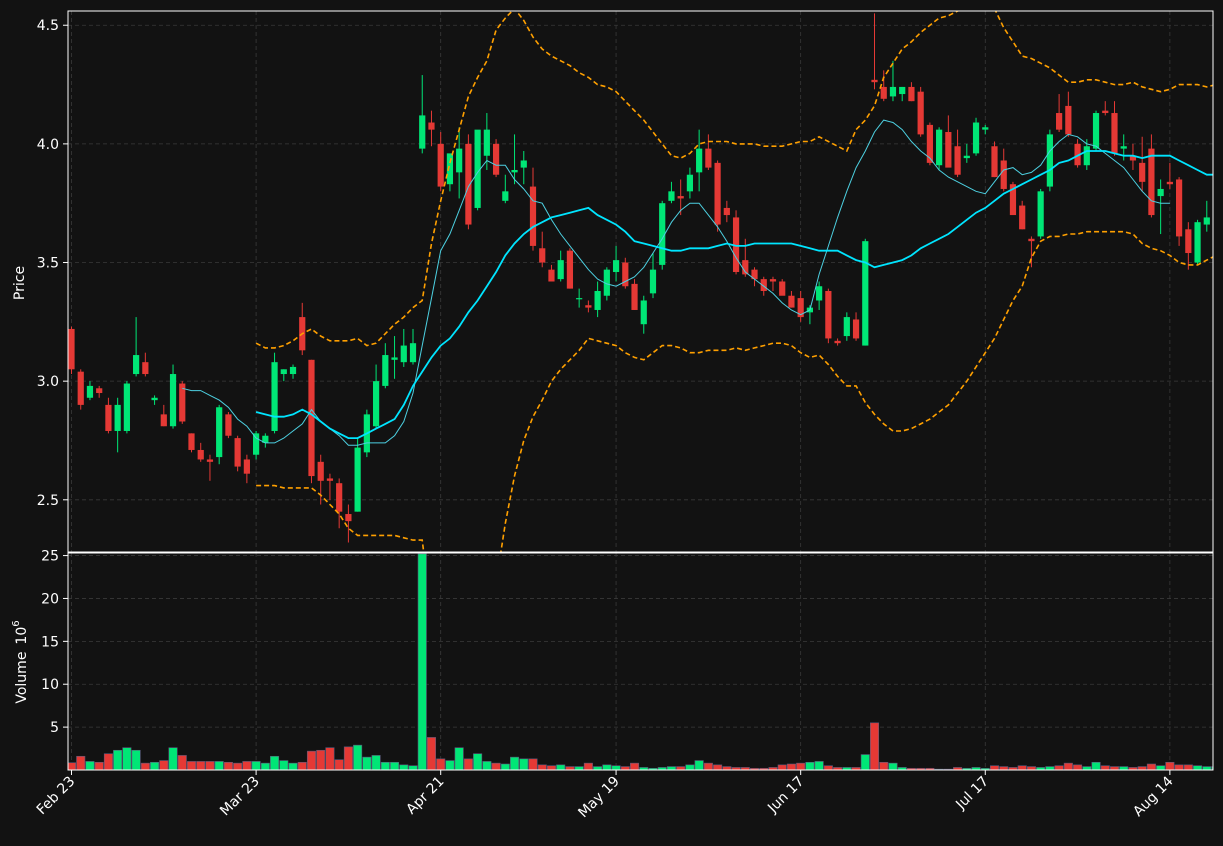 Image resolution: width=1223 pixels, height=846 pixels. I want to click on volume-tick-label: 20, so click(50, 599).